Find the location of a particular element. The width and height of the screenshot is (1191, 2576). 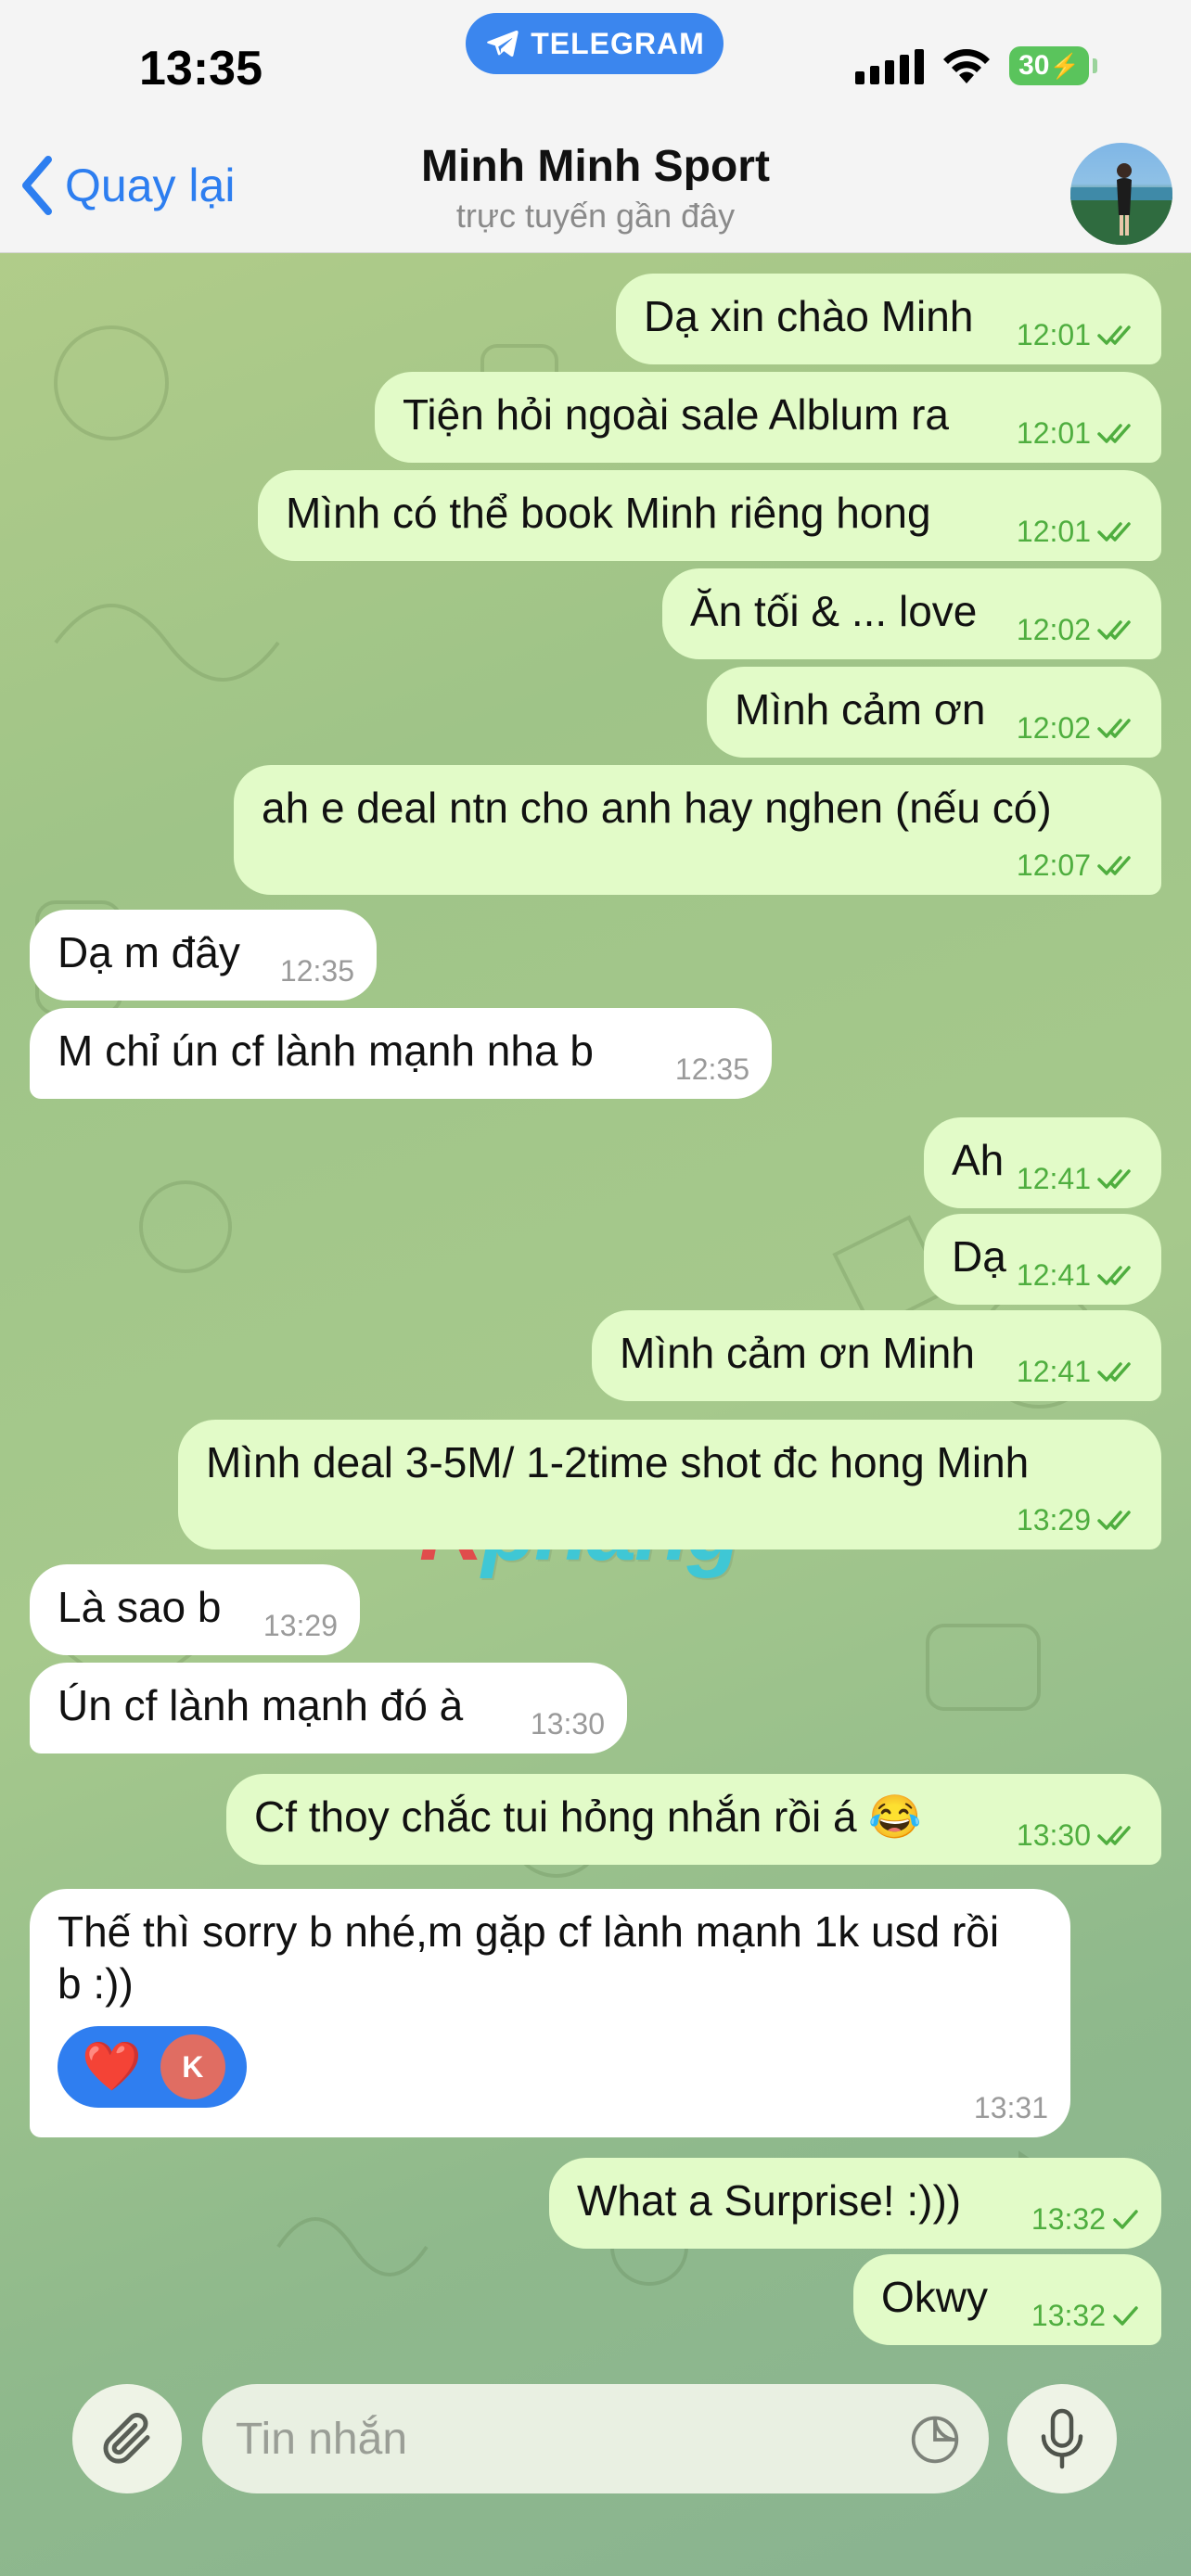

message-outgoing: Mình cảm ơn Minh 12:41 is located at coordinates (876, 1356).